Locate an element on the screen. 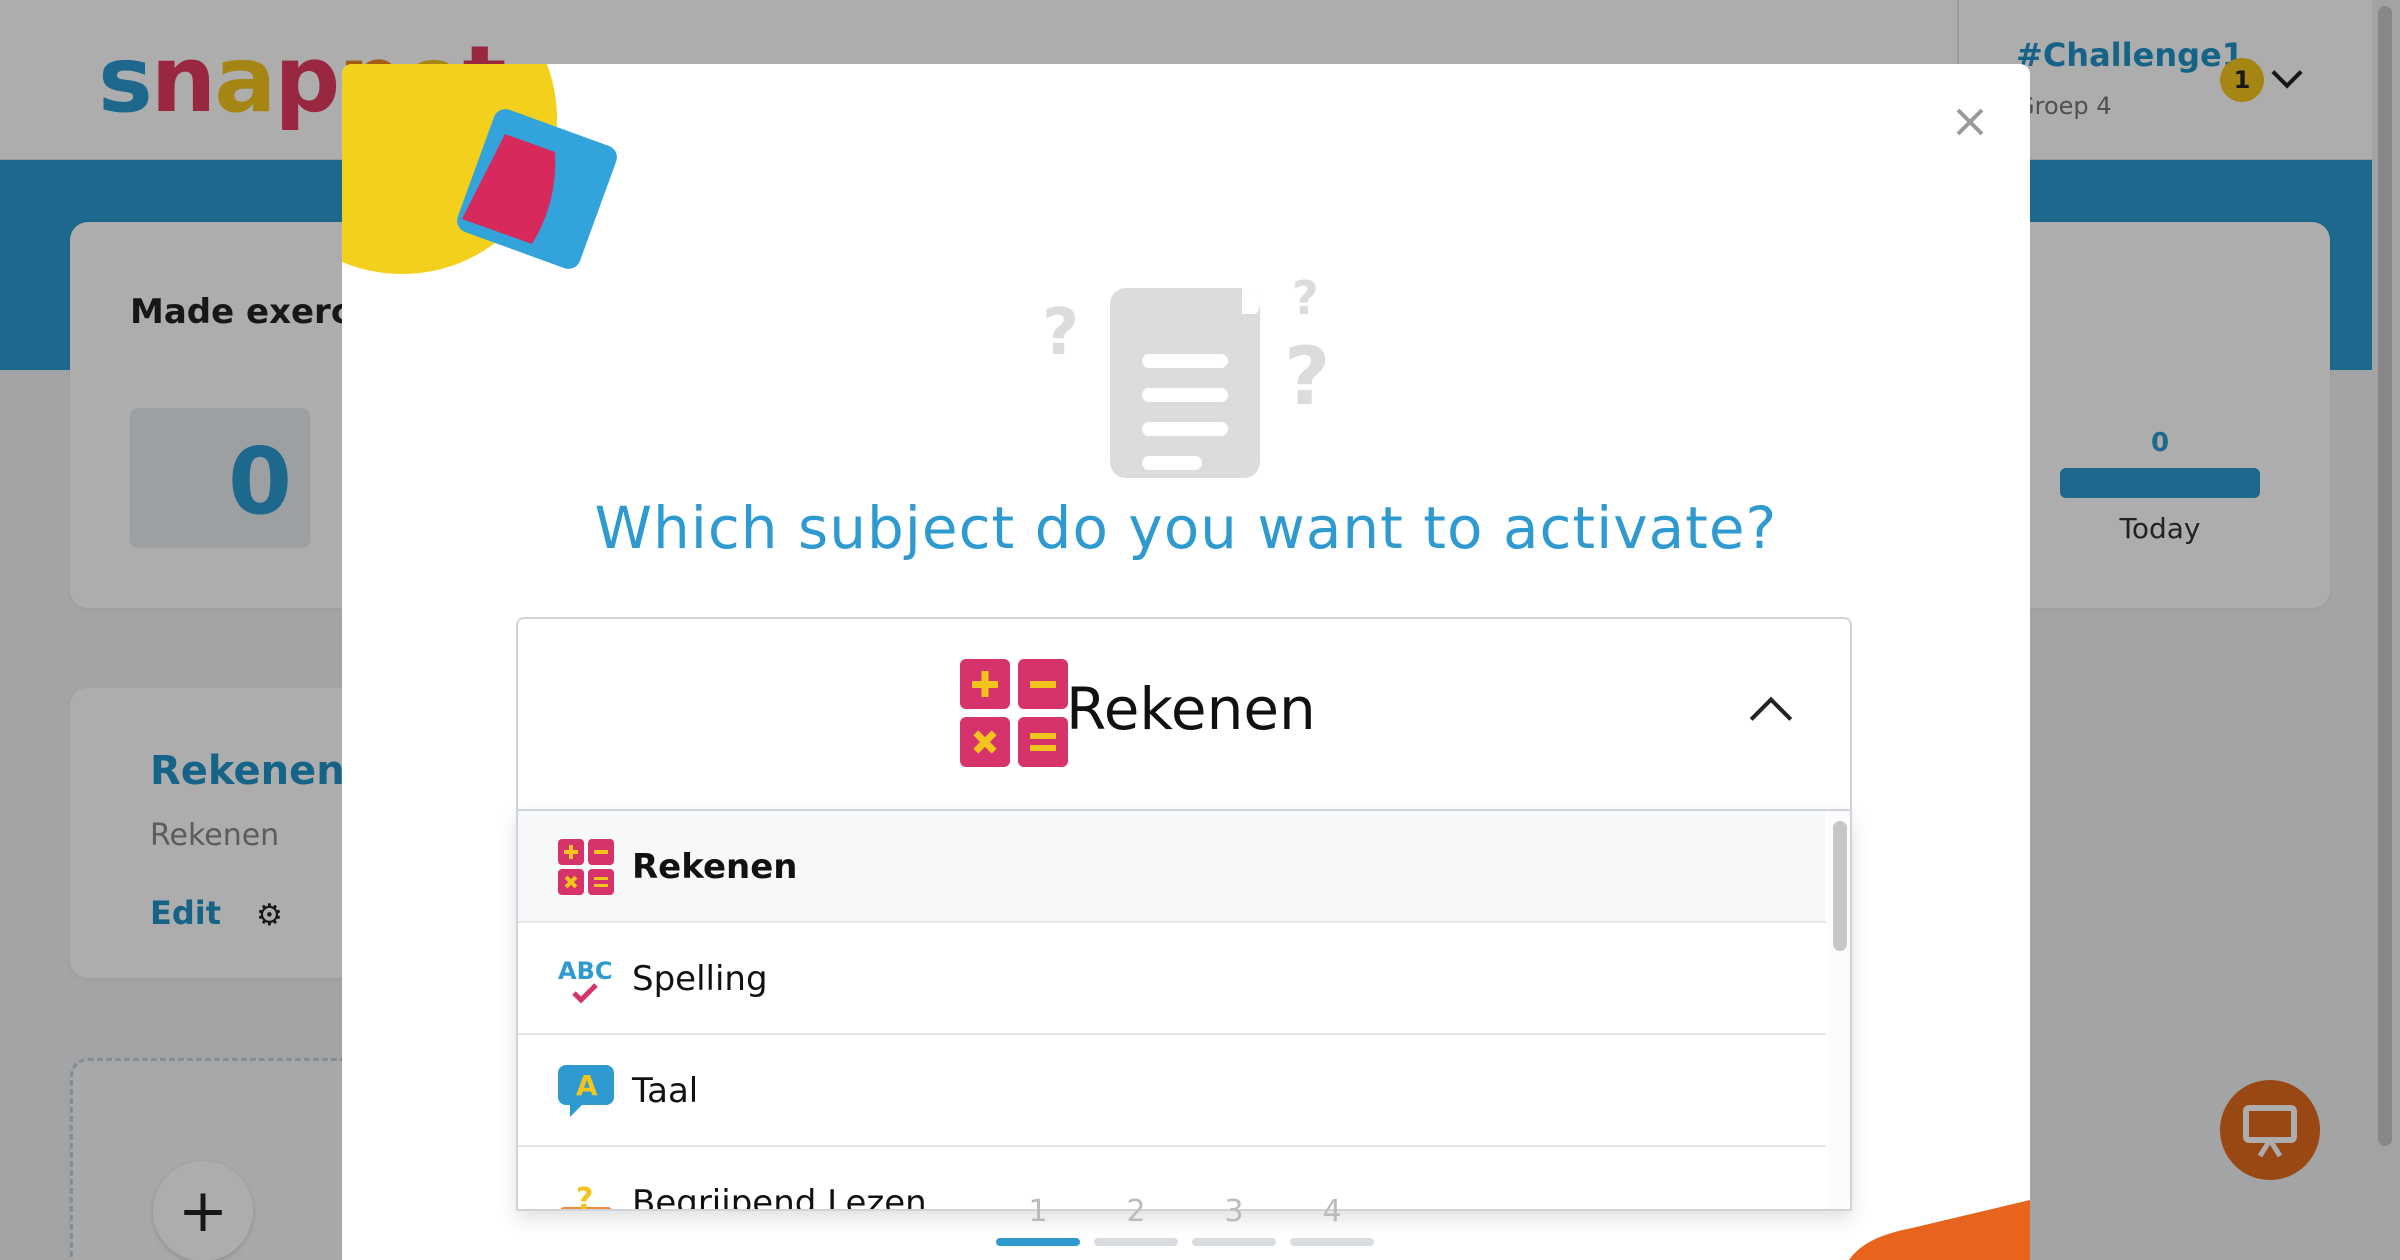  option-taal: A Taal is located at coordinates (1172, 1091).